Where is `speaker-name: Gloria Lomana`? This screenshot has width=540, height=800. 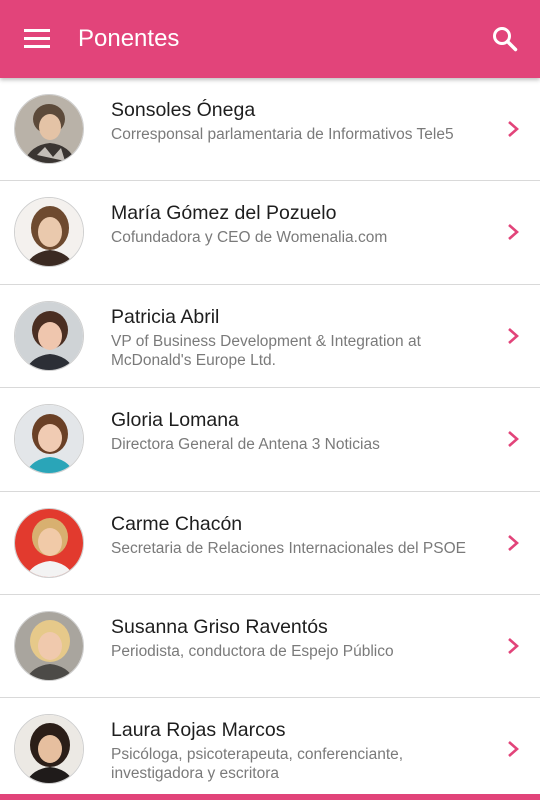
speaker-name: Gloria Lomana is located at coordinates (175, 420).